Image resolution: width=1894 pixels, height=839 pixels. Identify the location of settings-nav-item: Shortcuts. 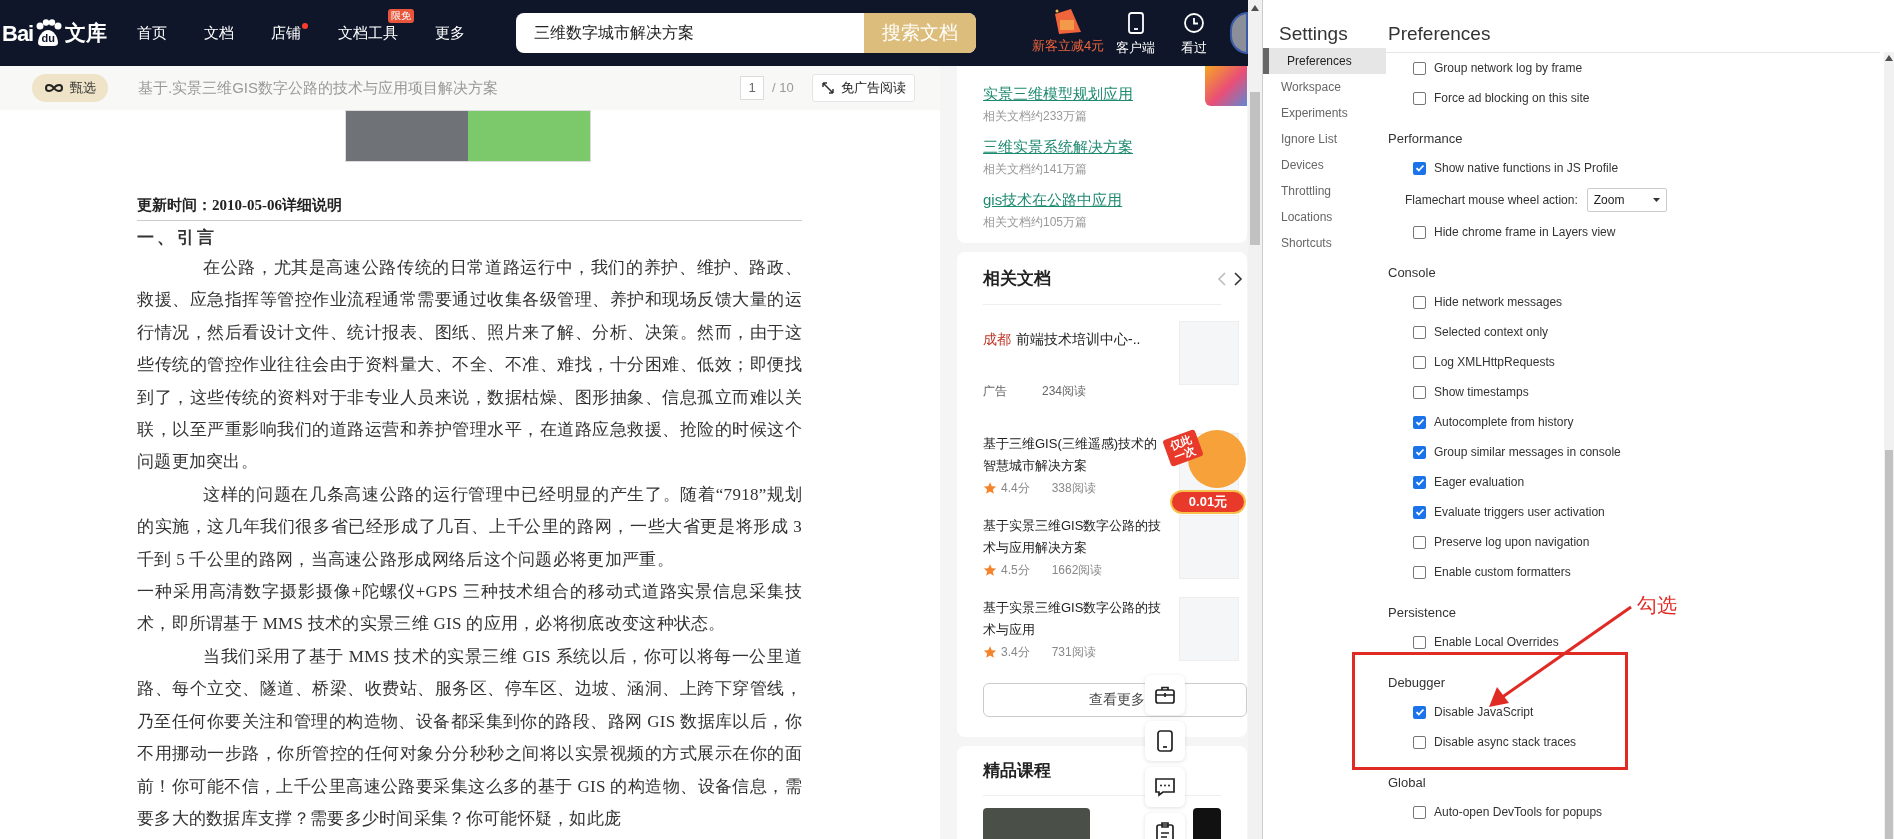
(1324, 243).